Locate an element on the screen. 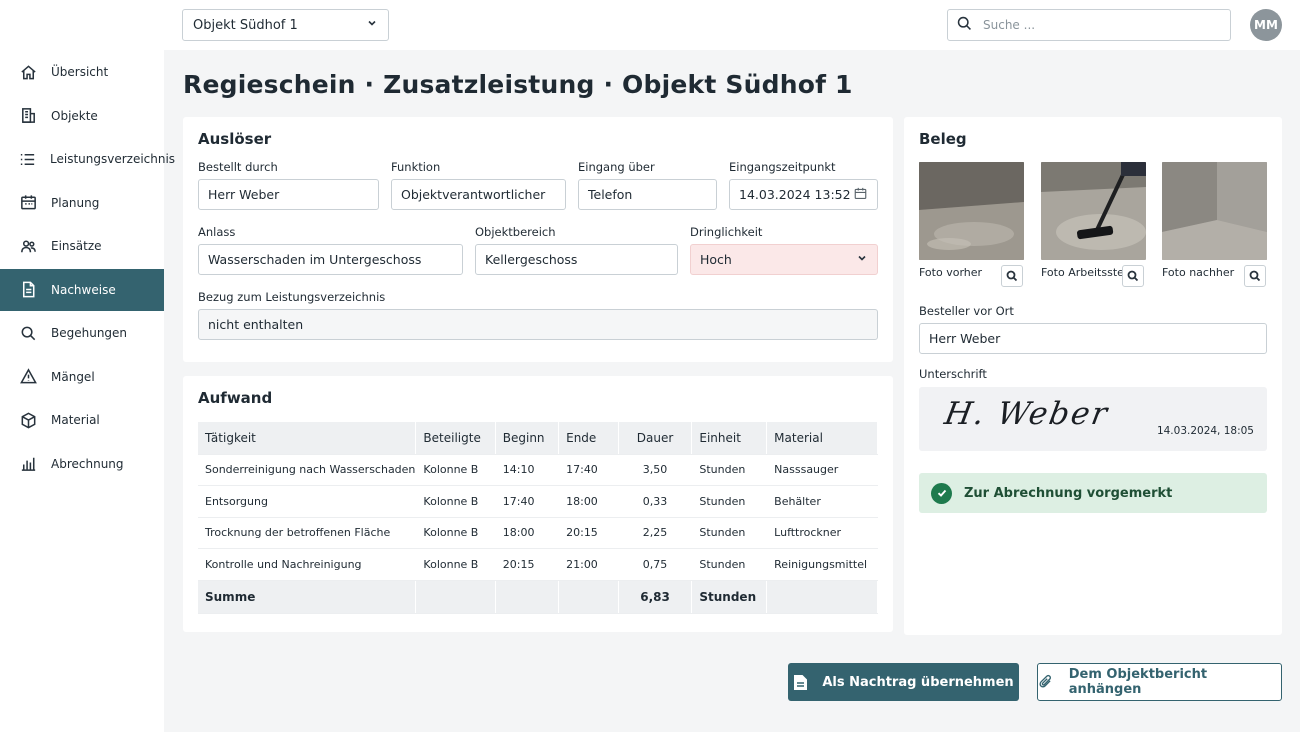 This screenshot has width=1300, height=732. area-label: Objektbereich is located at coordinates (515, 232).